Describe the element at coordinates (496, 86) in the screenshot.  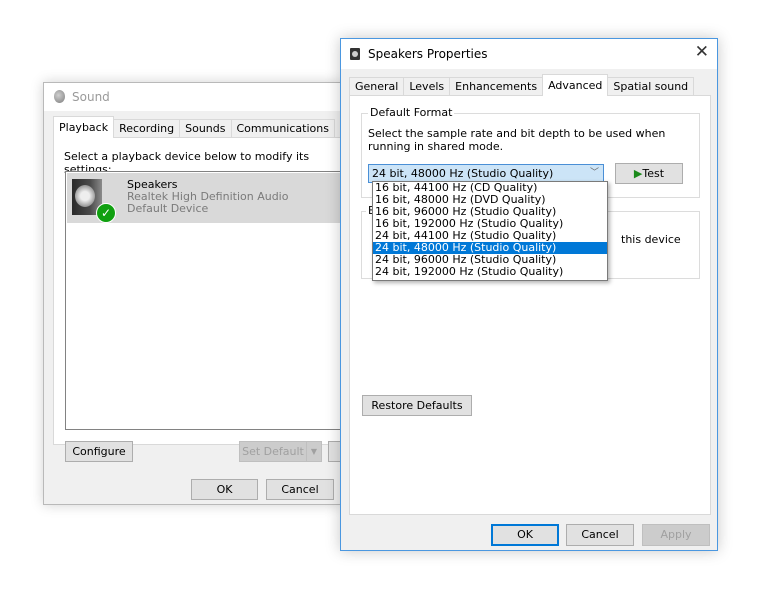
I see `tab-enhancements: Enhancements` at that location.